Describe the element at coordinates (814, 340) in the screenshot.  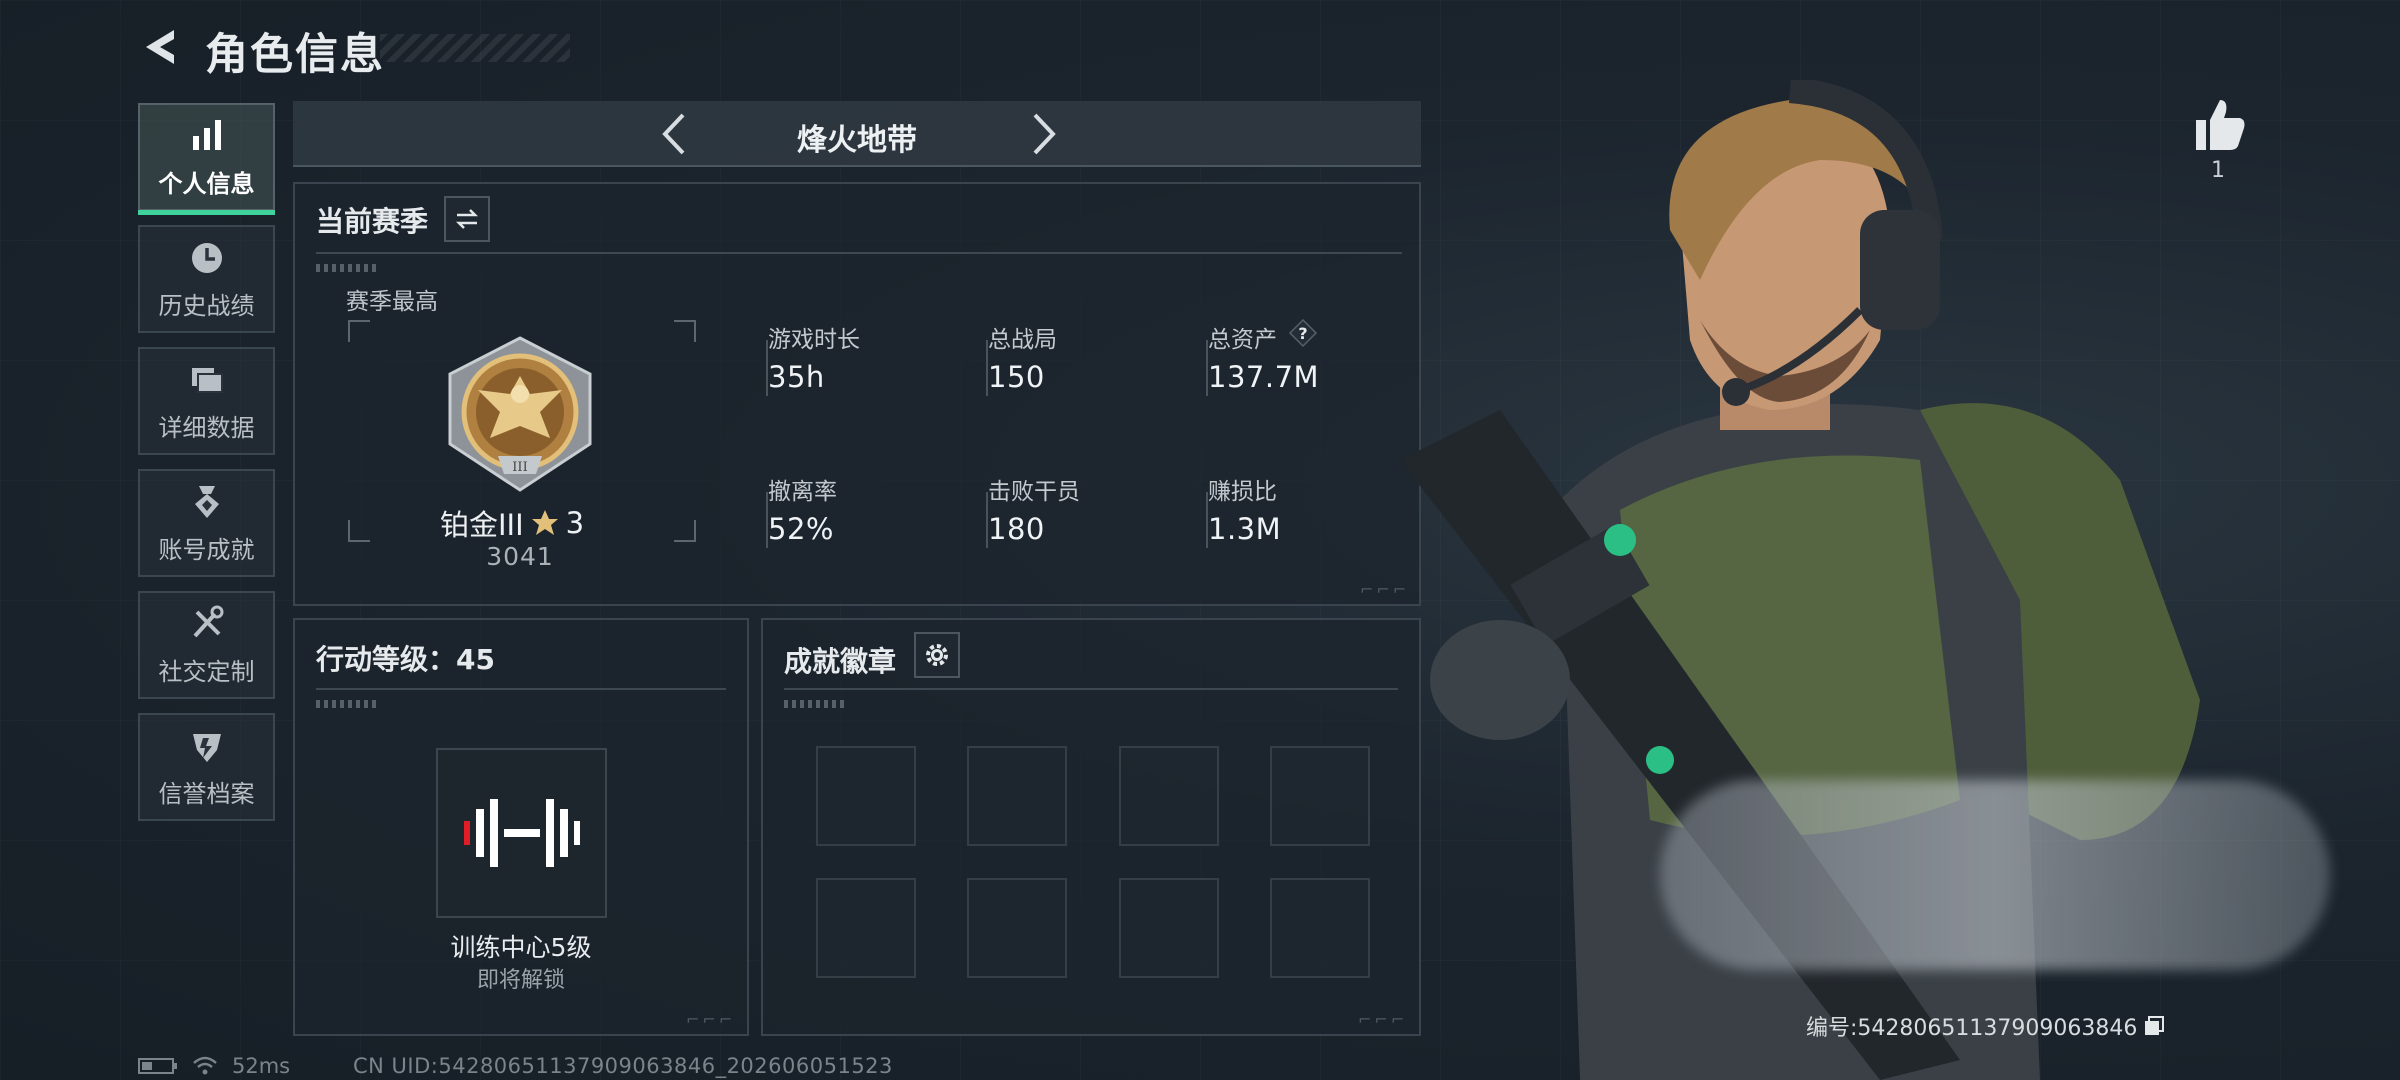
I see `stat-label-play-time: 游戏时长` at that location.